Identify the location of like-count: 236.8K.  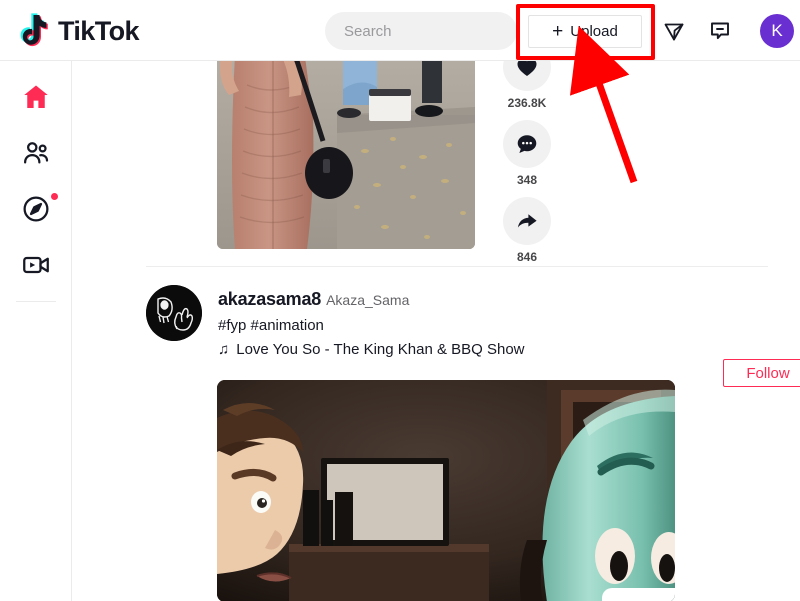
(527, 103).